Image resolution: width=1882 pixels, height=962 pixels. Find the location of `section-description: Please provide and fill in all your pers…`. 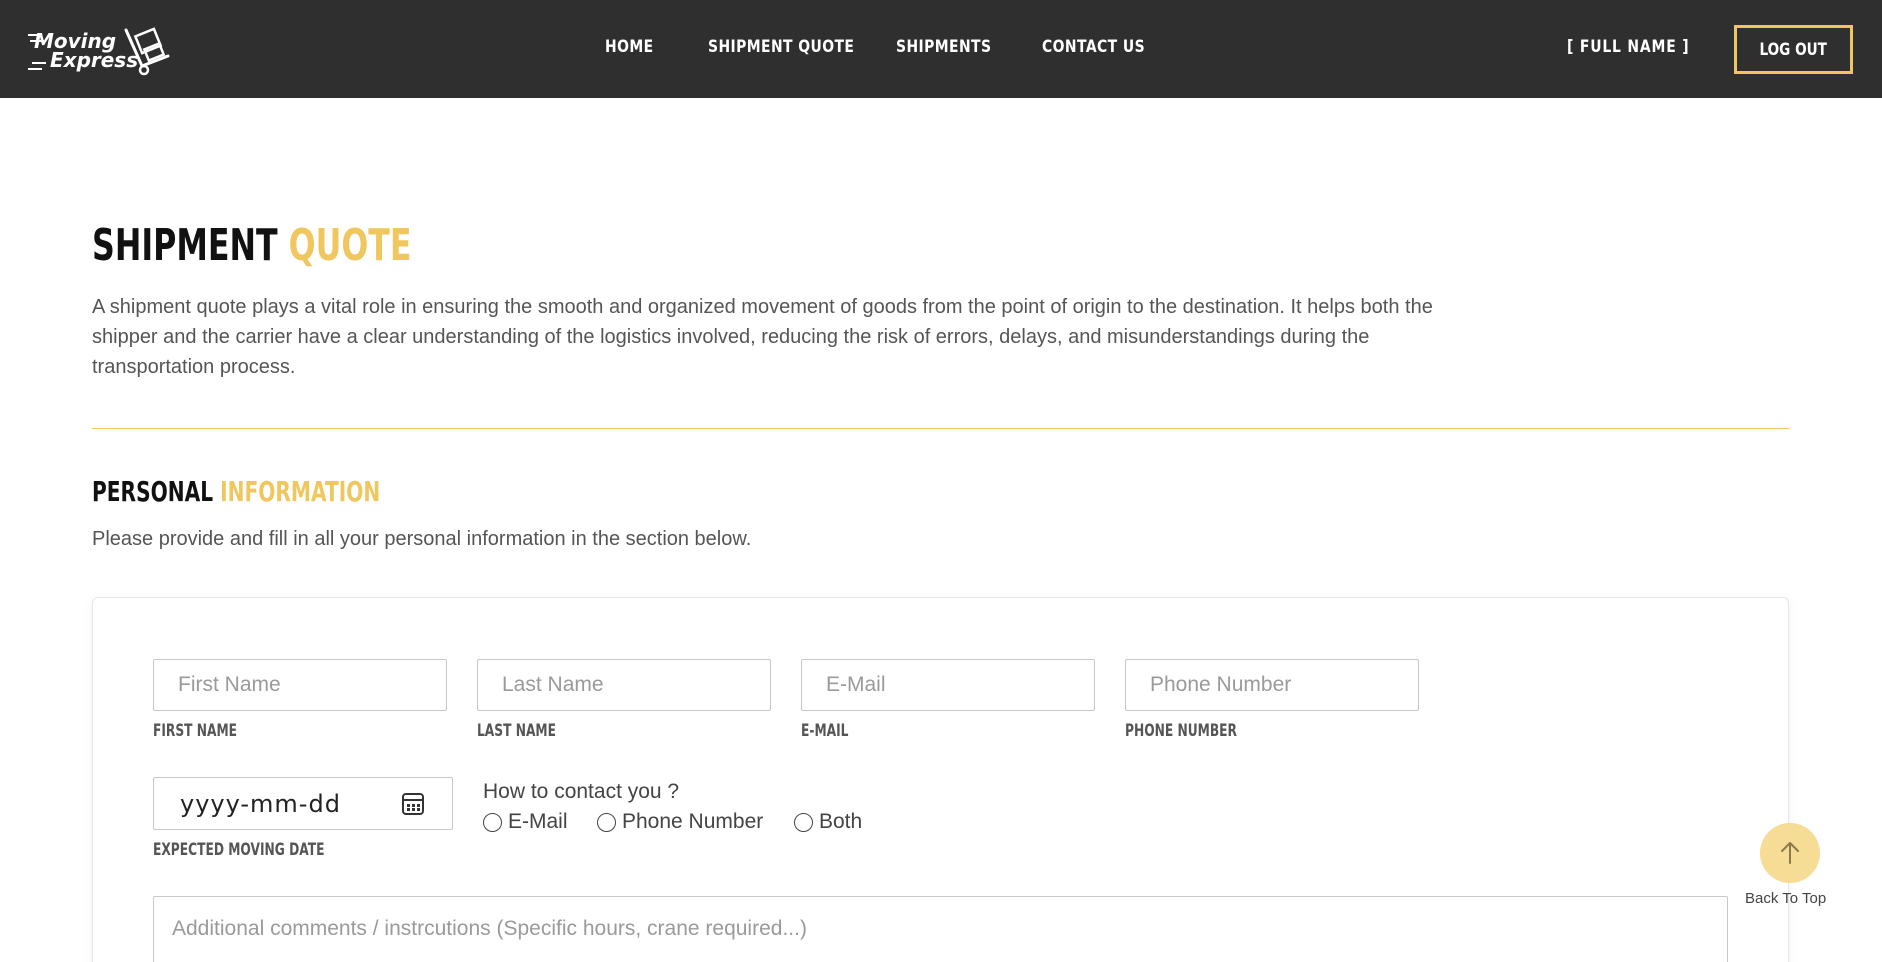

section-description: Please provide and fill in all your pers… is located at coordinates (422, 539).